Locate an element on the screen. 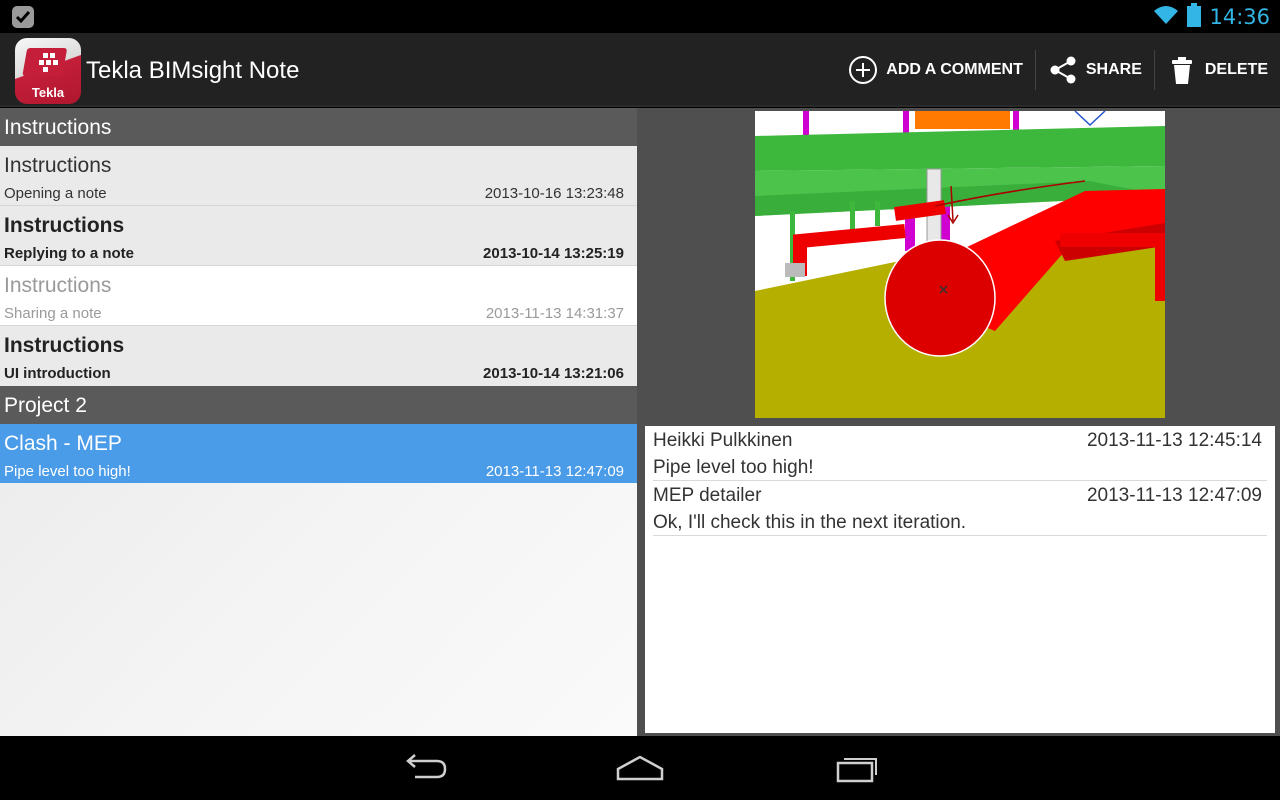 This screenshot has width=1280, height=800. comment-author: MEP detailer is located at coordinates (707, 495).